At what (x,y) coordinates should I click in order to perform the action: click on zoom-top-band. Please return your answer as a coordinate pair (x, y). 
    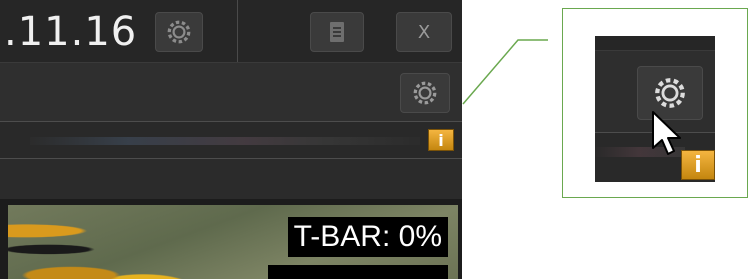
    Looking at the image, I should click on (655, 43).